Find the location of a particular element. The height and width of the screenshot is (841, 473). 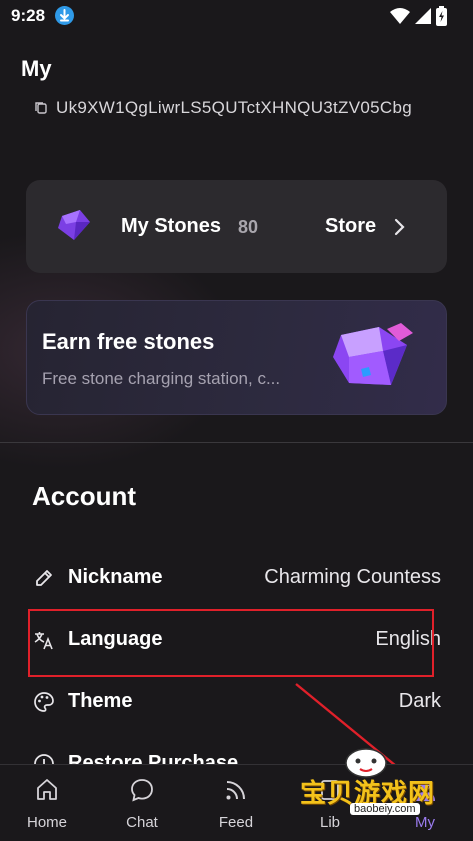

home-icon is located at coordinates (47, 789).